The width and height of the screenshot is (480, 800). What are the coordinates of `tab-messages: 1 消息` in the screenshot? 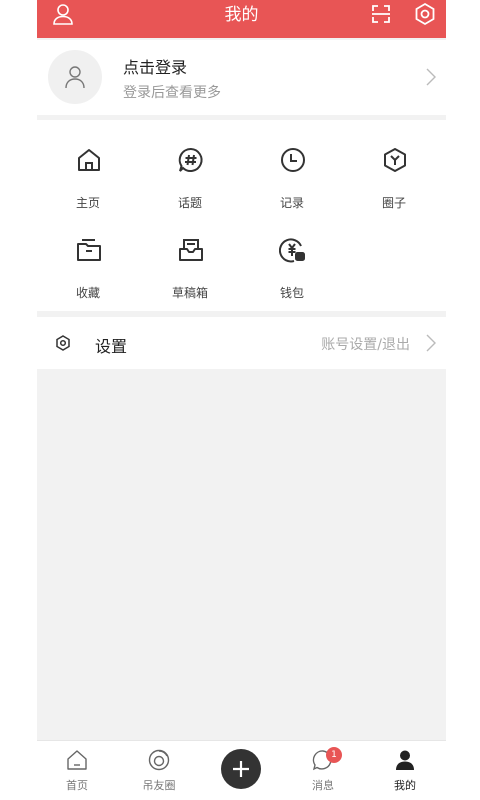 It's located at (323, 770).